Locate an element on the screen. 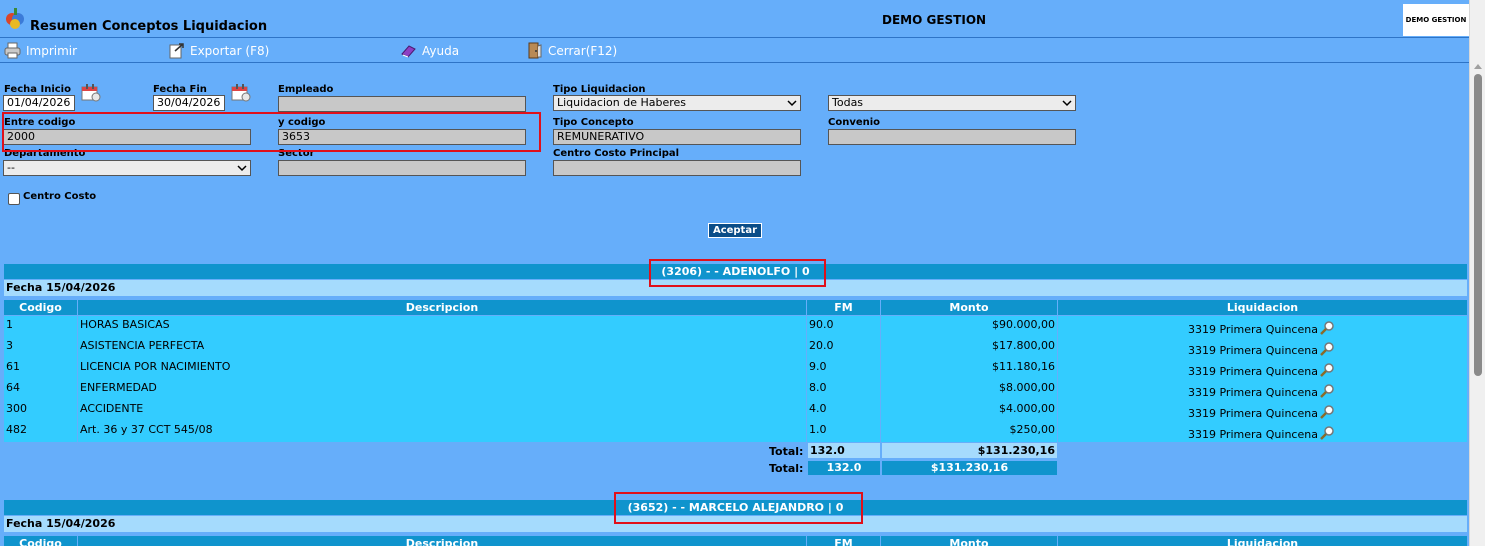  tipo-concepto-label: Tipo Concepto is located at coordinates (593, 122).